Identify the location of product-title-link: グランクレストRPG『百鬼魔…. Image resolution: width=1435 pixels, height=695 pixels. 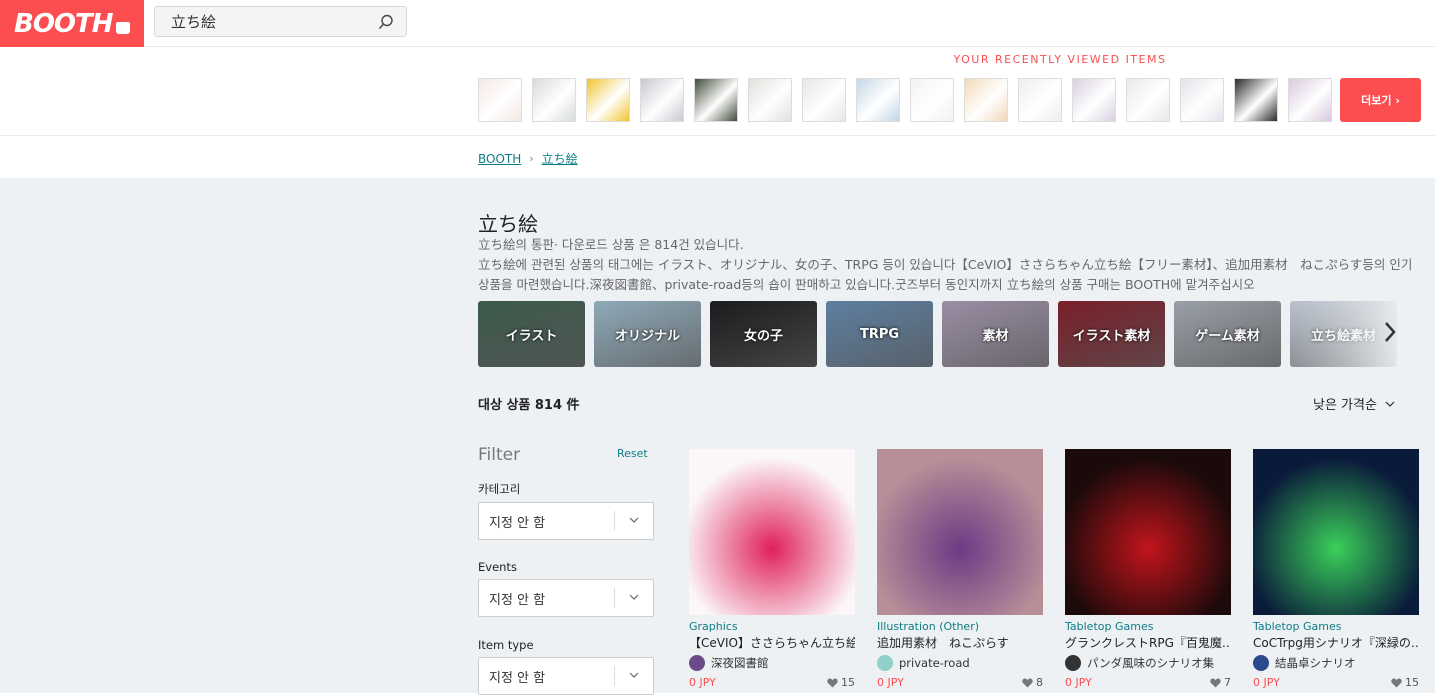
(1148, 642).